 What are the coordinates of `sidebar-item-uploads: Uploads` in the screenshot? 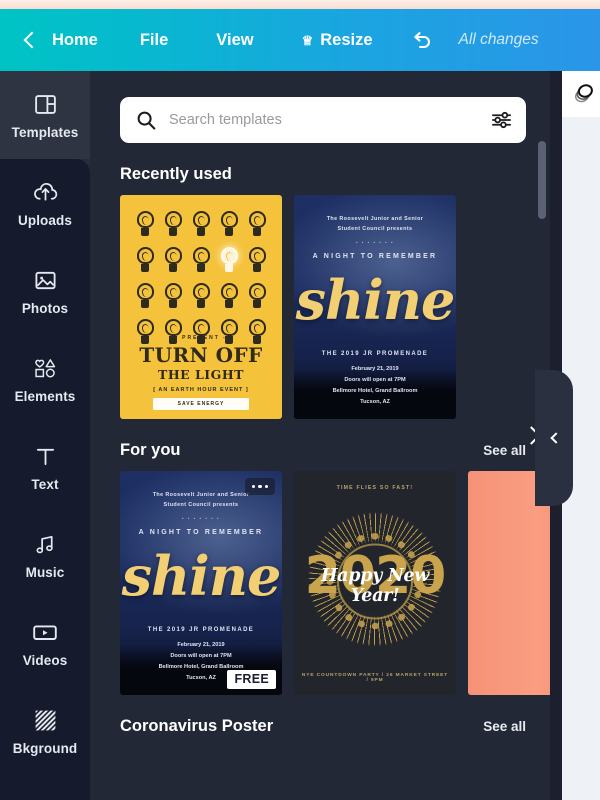 It's located at (45, 203).